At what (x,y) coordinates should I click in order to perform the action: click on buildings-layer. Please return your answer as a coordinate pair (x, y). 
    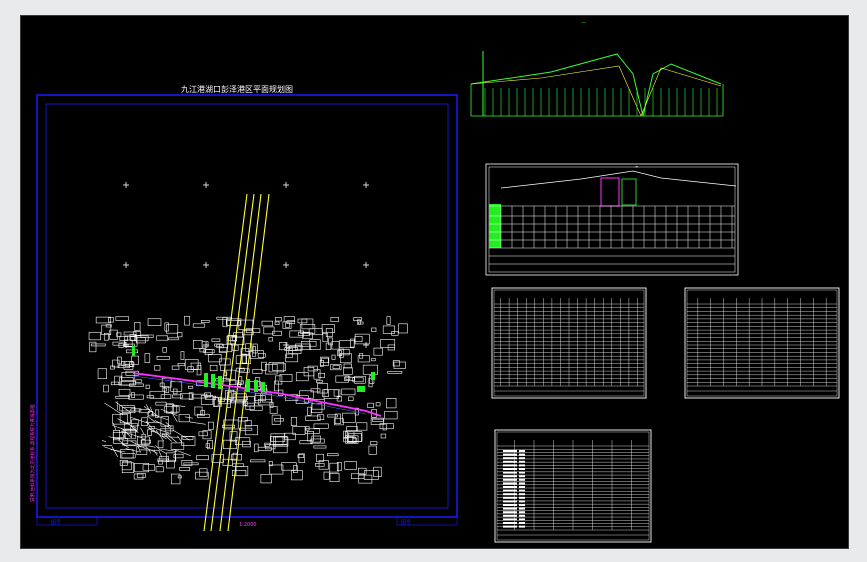
    Looking at the image, I should click on (248, 400).